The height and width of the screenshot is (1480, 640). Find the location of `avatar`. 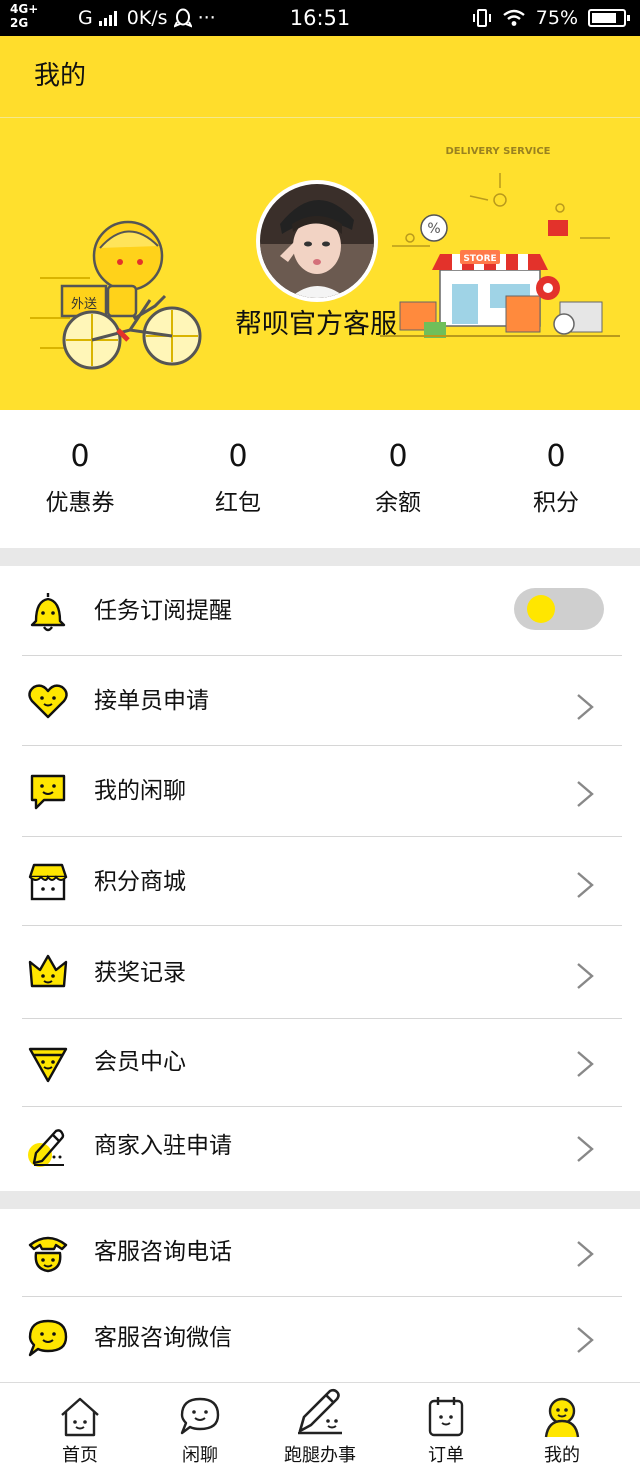

avatar is located at coordinates (317, 241).